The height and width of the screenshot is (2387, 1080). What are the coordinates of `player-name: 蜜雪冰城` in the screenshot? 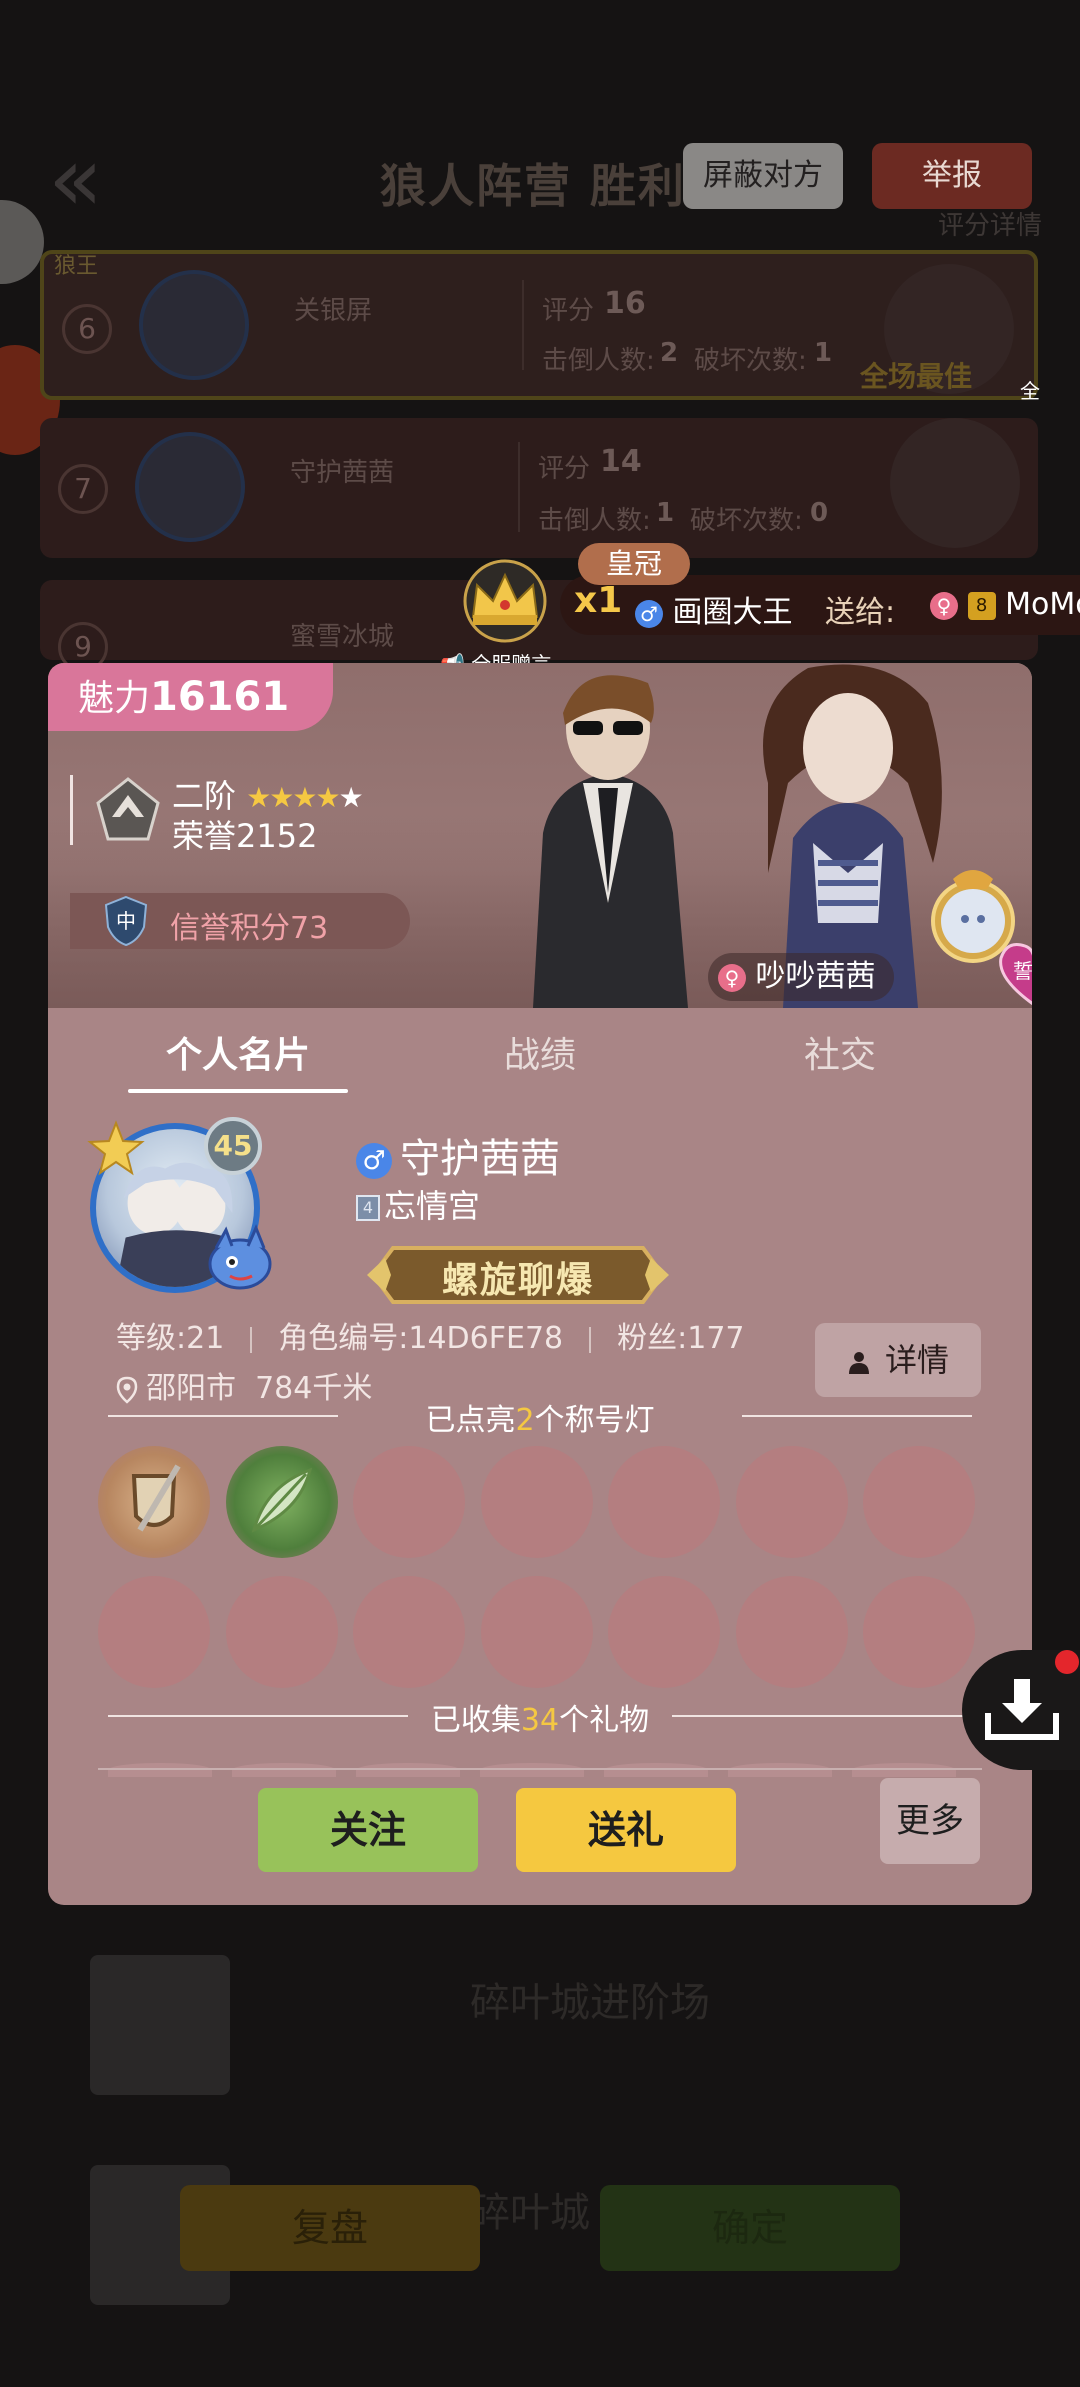 It's located at (342, 637).